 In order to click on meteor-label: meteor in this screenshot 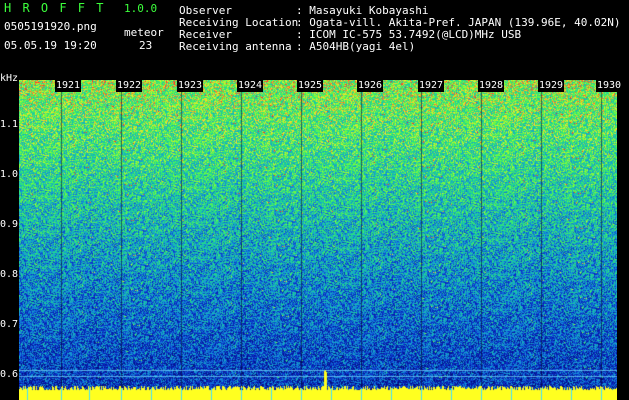, I will do `click(144, 32)`.